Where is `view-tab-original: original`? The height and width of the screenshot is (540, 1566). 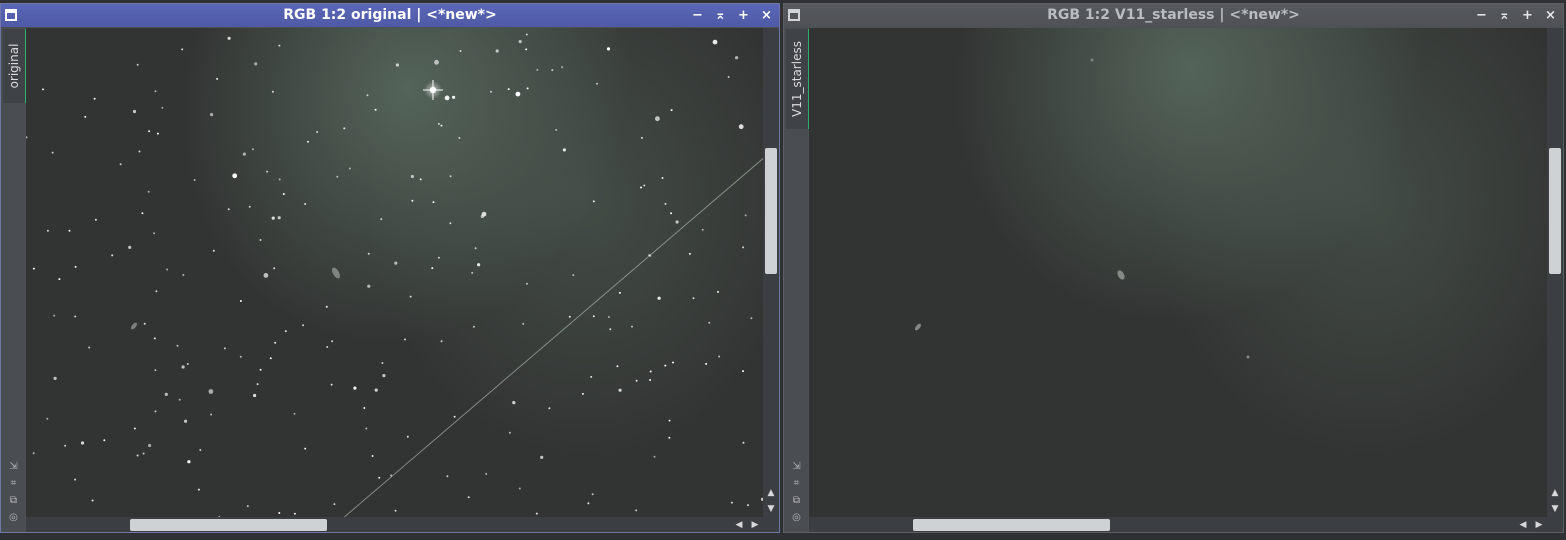 view-tab-original: original is located at coordinates (15, 66).